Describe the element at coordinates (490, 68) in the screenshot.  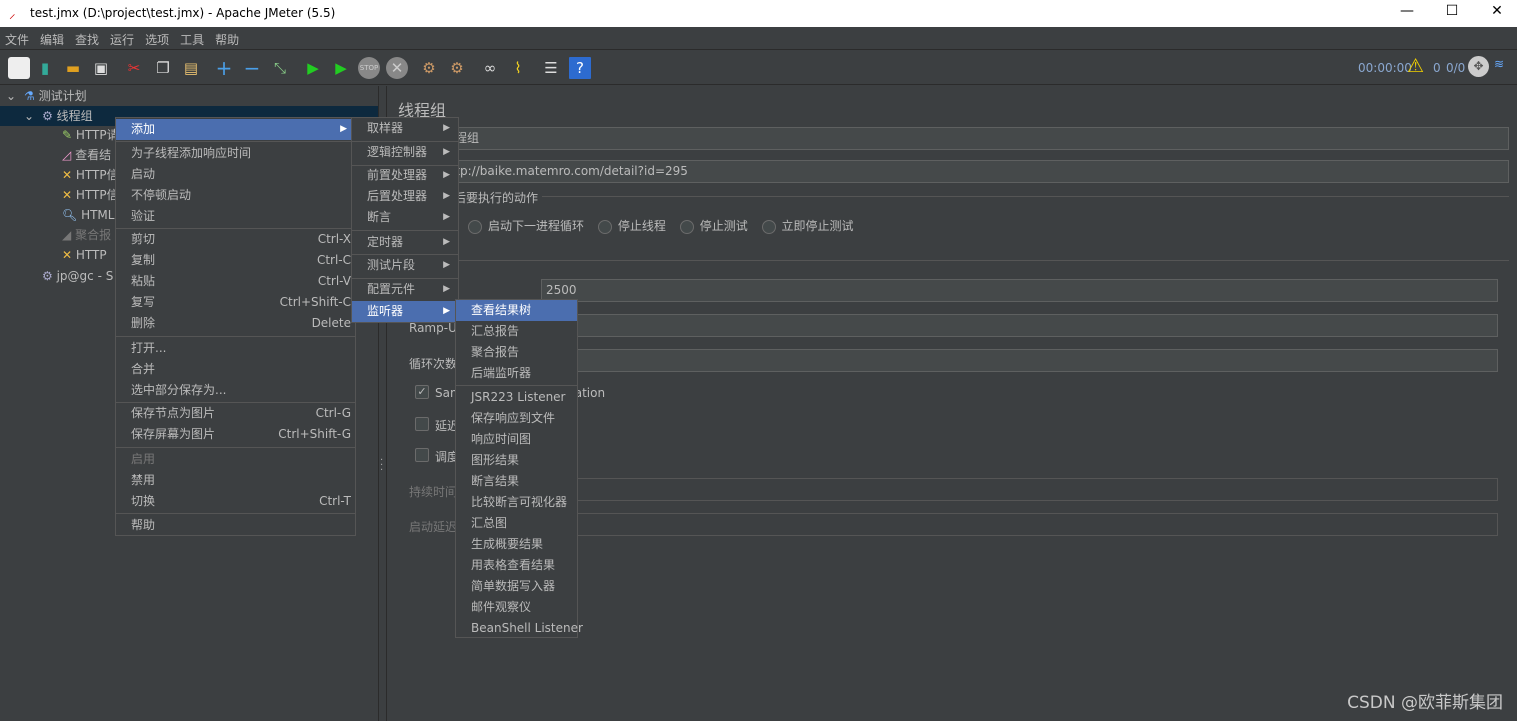
I see `search-icon: ∞` at that location.